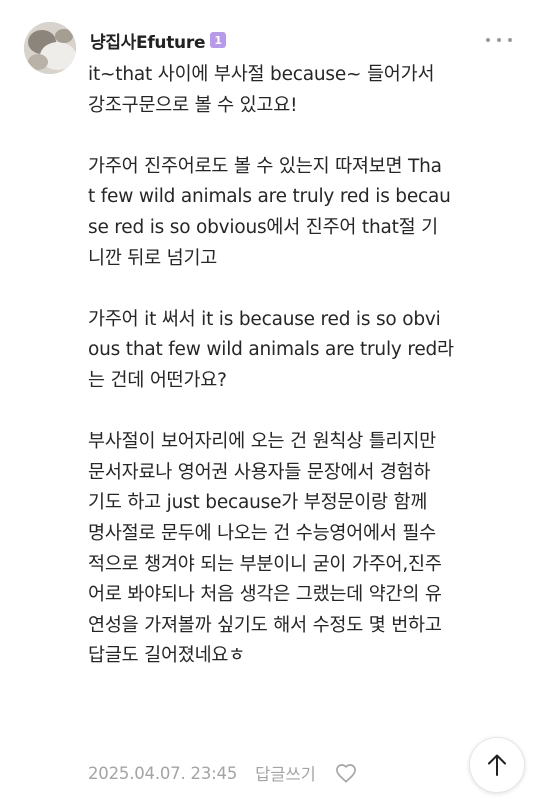  I want to click on comment-line: 는 건데 어떤가요?, so click(157, 380).